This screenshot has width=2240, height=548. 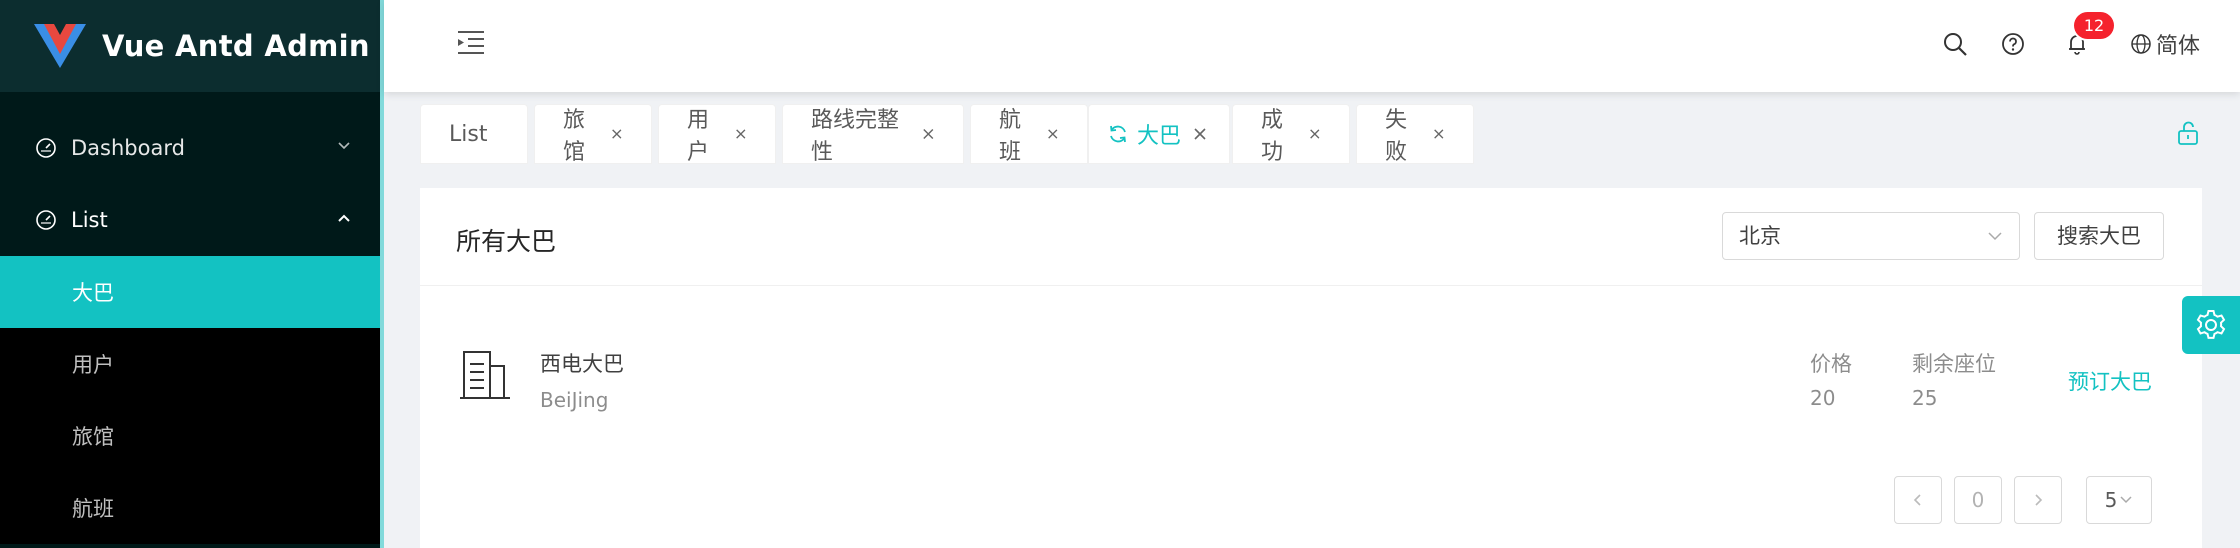 I want to click on globe-icon, so click(x=2141, y=44).